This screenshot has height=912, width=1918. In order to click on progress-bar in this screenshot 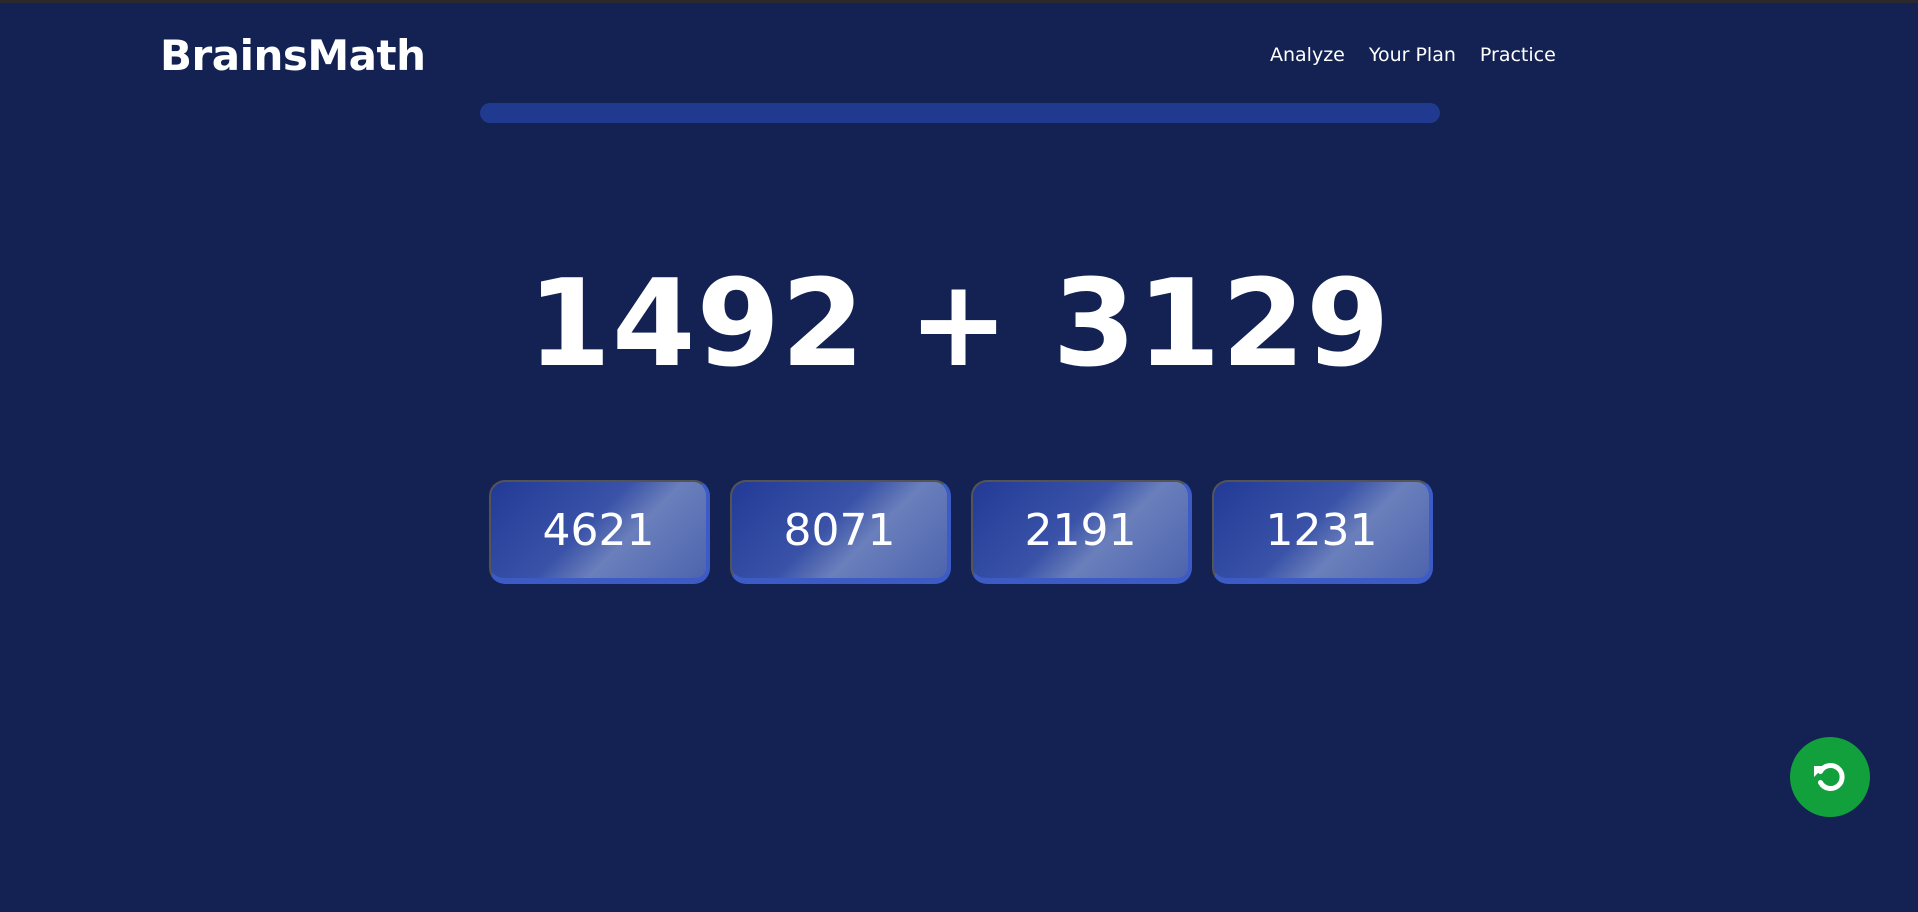, I will do `click(960, 113)`.